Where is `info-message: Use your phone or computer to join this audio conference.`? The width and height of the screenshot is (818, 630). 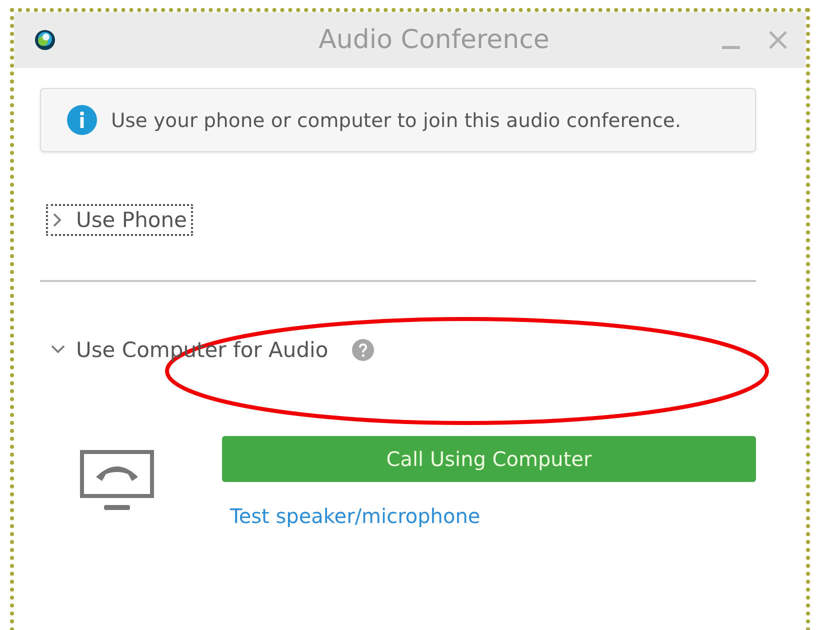
info-message: Use your phone or computer to join this audio conference. is located at coordinates (396, 120).